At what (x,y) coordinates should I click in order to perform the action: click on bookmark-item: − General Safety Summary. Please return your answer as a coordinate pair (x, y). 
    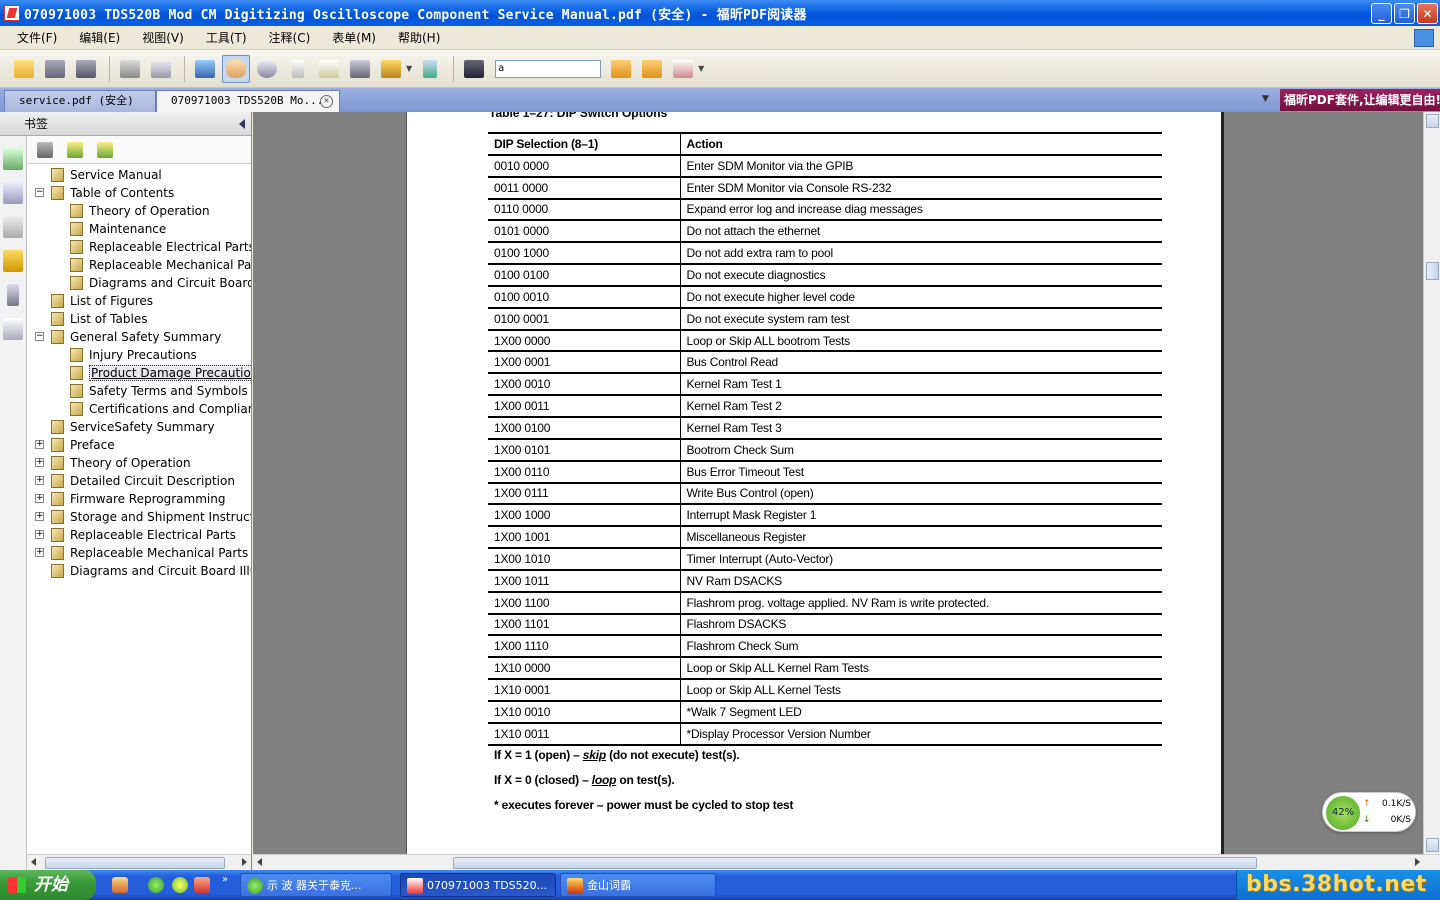
    Looking at the image, I should click on (128, 337).